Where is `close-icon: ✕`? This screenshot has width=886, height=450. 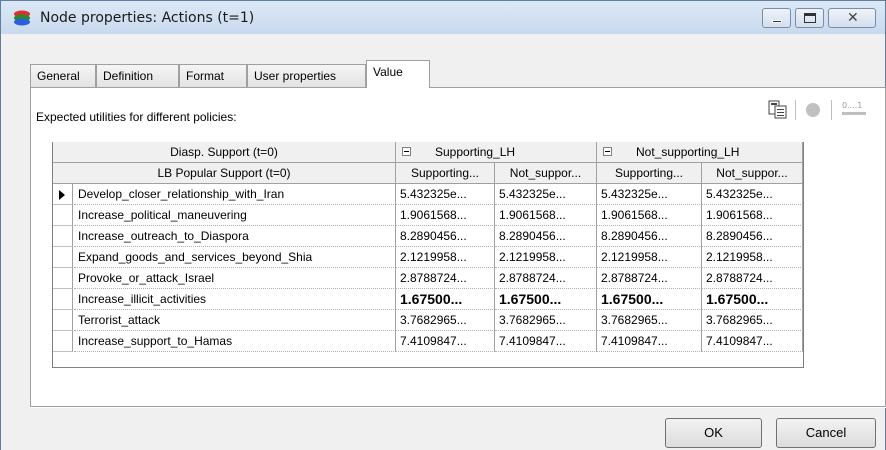 close-icon: ✕ is located at coordinates (853, 18).